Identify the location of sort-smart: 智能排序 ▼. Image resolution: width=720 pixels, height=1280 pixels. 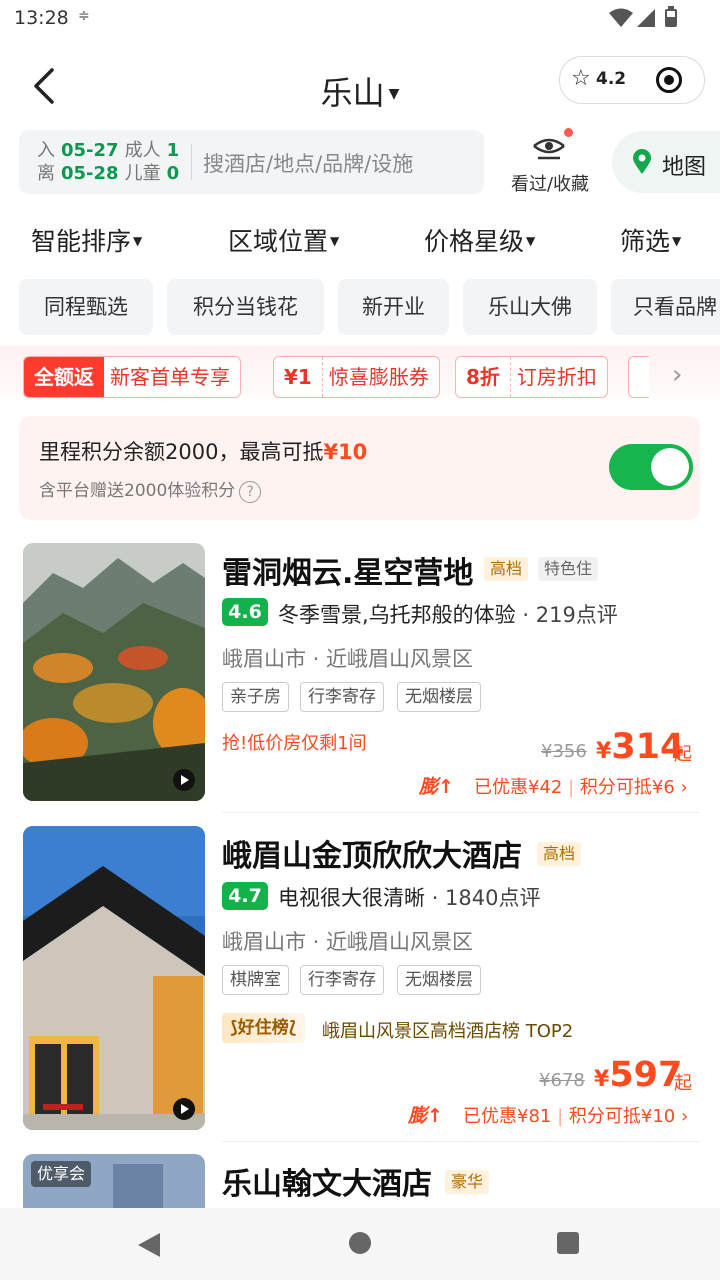
(86, 240).